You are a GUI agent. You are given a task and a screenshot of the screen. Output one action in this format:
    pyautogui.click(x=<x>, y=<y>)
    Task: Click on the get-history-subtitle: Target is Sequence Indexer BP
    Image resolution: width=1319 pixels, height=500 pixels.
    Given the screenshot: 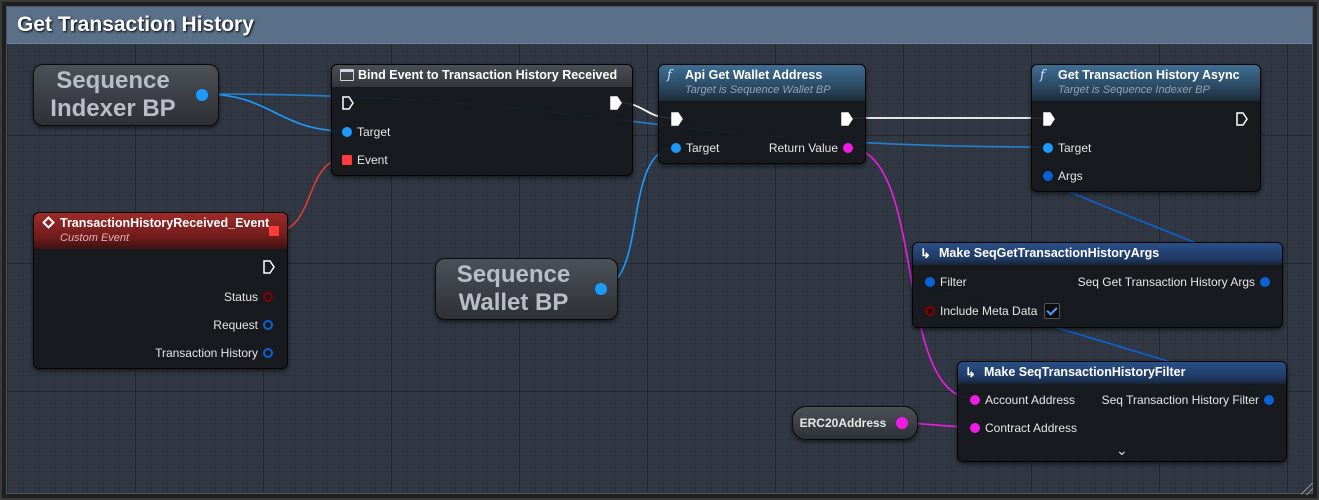 What is the action you would take?
    pyautogui.click(x=1134, y=90)
    